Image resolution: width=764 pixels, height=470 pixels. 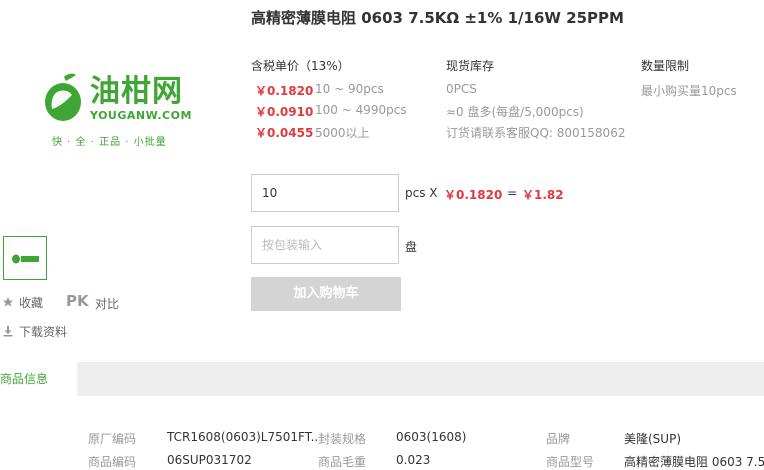 I want to click on tier-range: 10 ~ 90pcs, so click(x=349, y=89).